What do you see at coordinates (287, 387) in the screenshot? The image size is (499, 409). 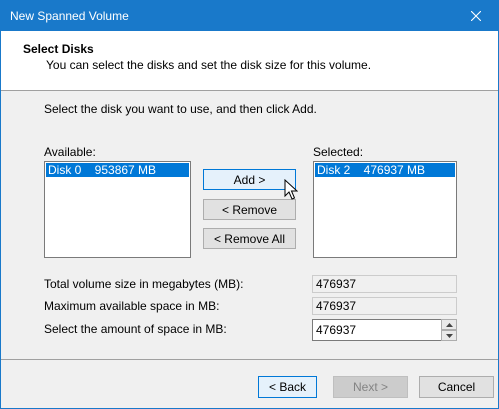 I see `back-button: < Back` at bounding box center [287, 387].